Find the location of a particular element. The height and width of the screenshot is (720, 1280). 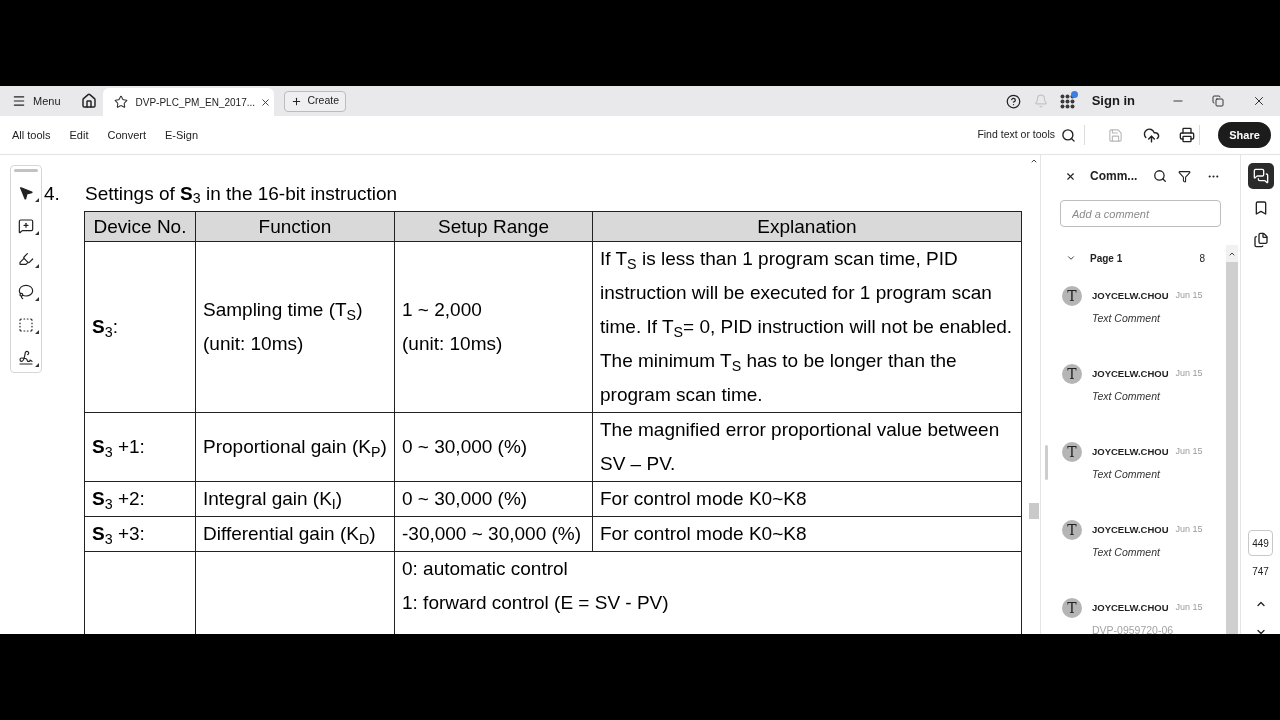

toolbar-menu-item: All tools is located at coordinates (31, 135).